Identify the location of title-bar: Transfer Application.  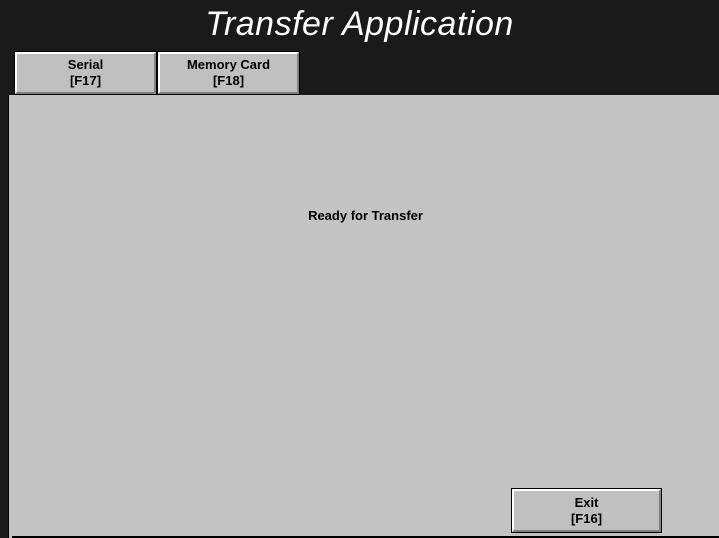
(359, 25).